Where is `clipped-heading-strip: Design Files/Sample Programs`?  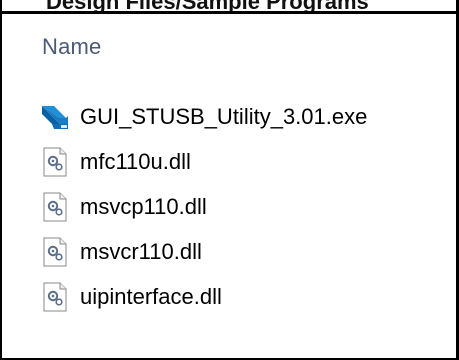 clipped-heading-strip: Design Files/Sample Programs is located at coordinates (229, 7).